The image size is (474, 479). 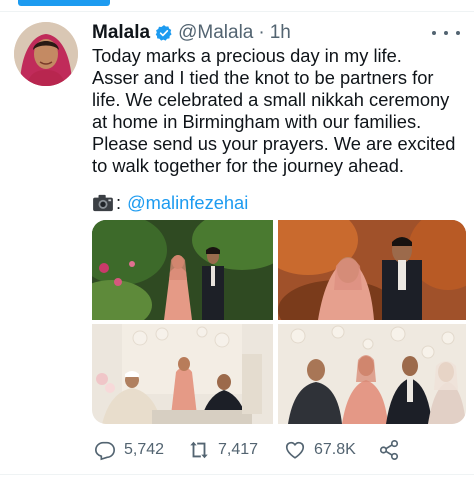 What do you see at coordinates (248, 165) in the screenshot?
I see `tweet-text-line: to walk together for the journey ahead.` at bounding box center [248, 165].